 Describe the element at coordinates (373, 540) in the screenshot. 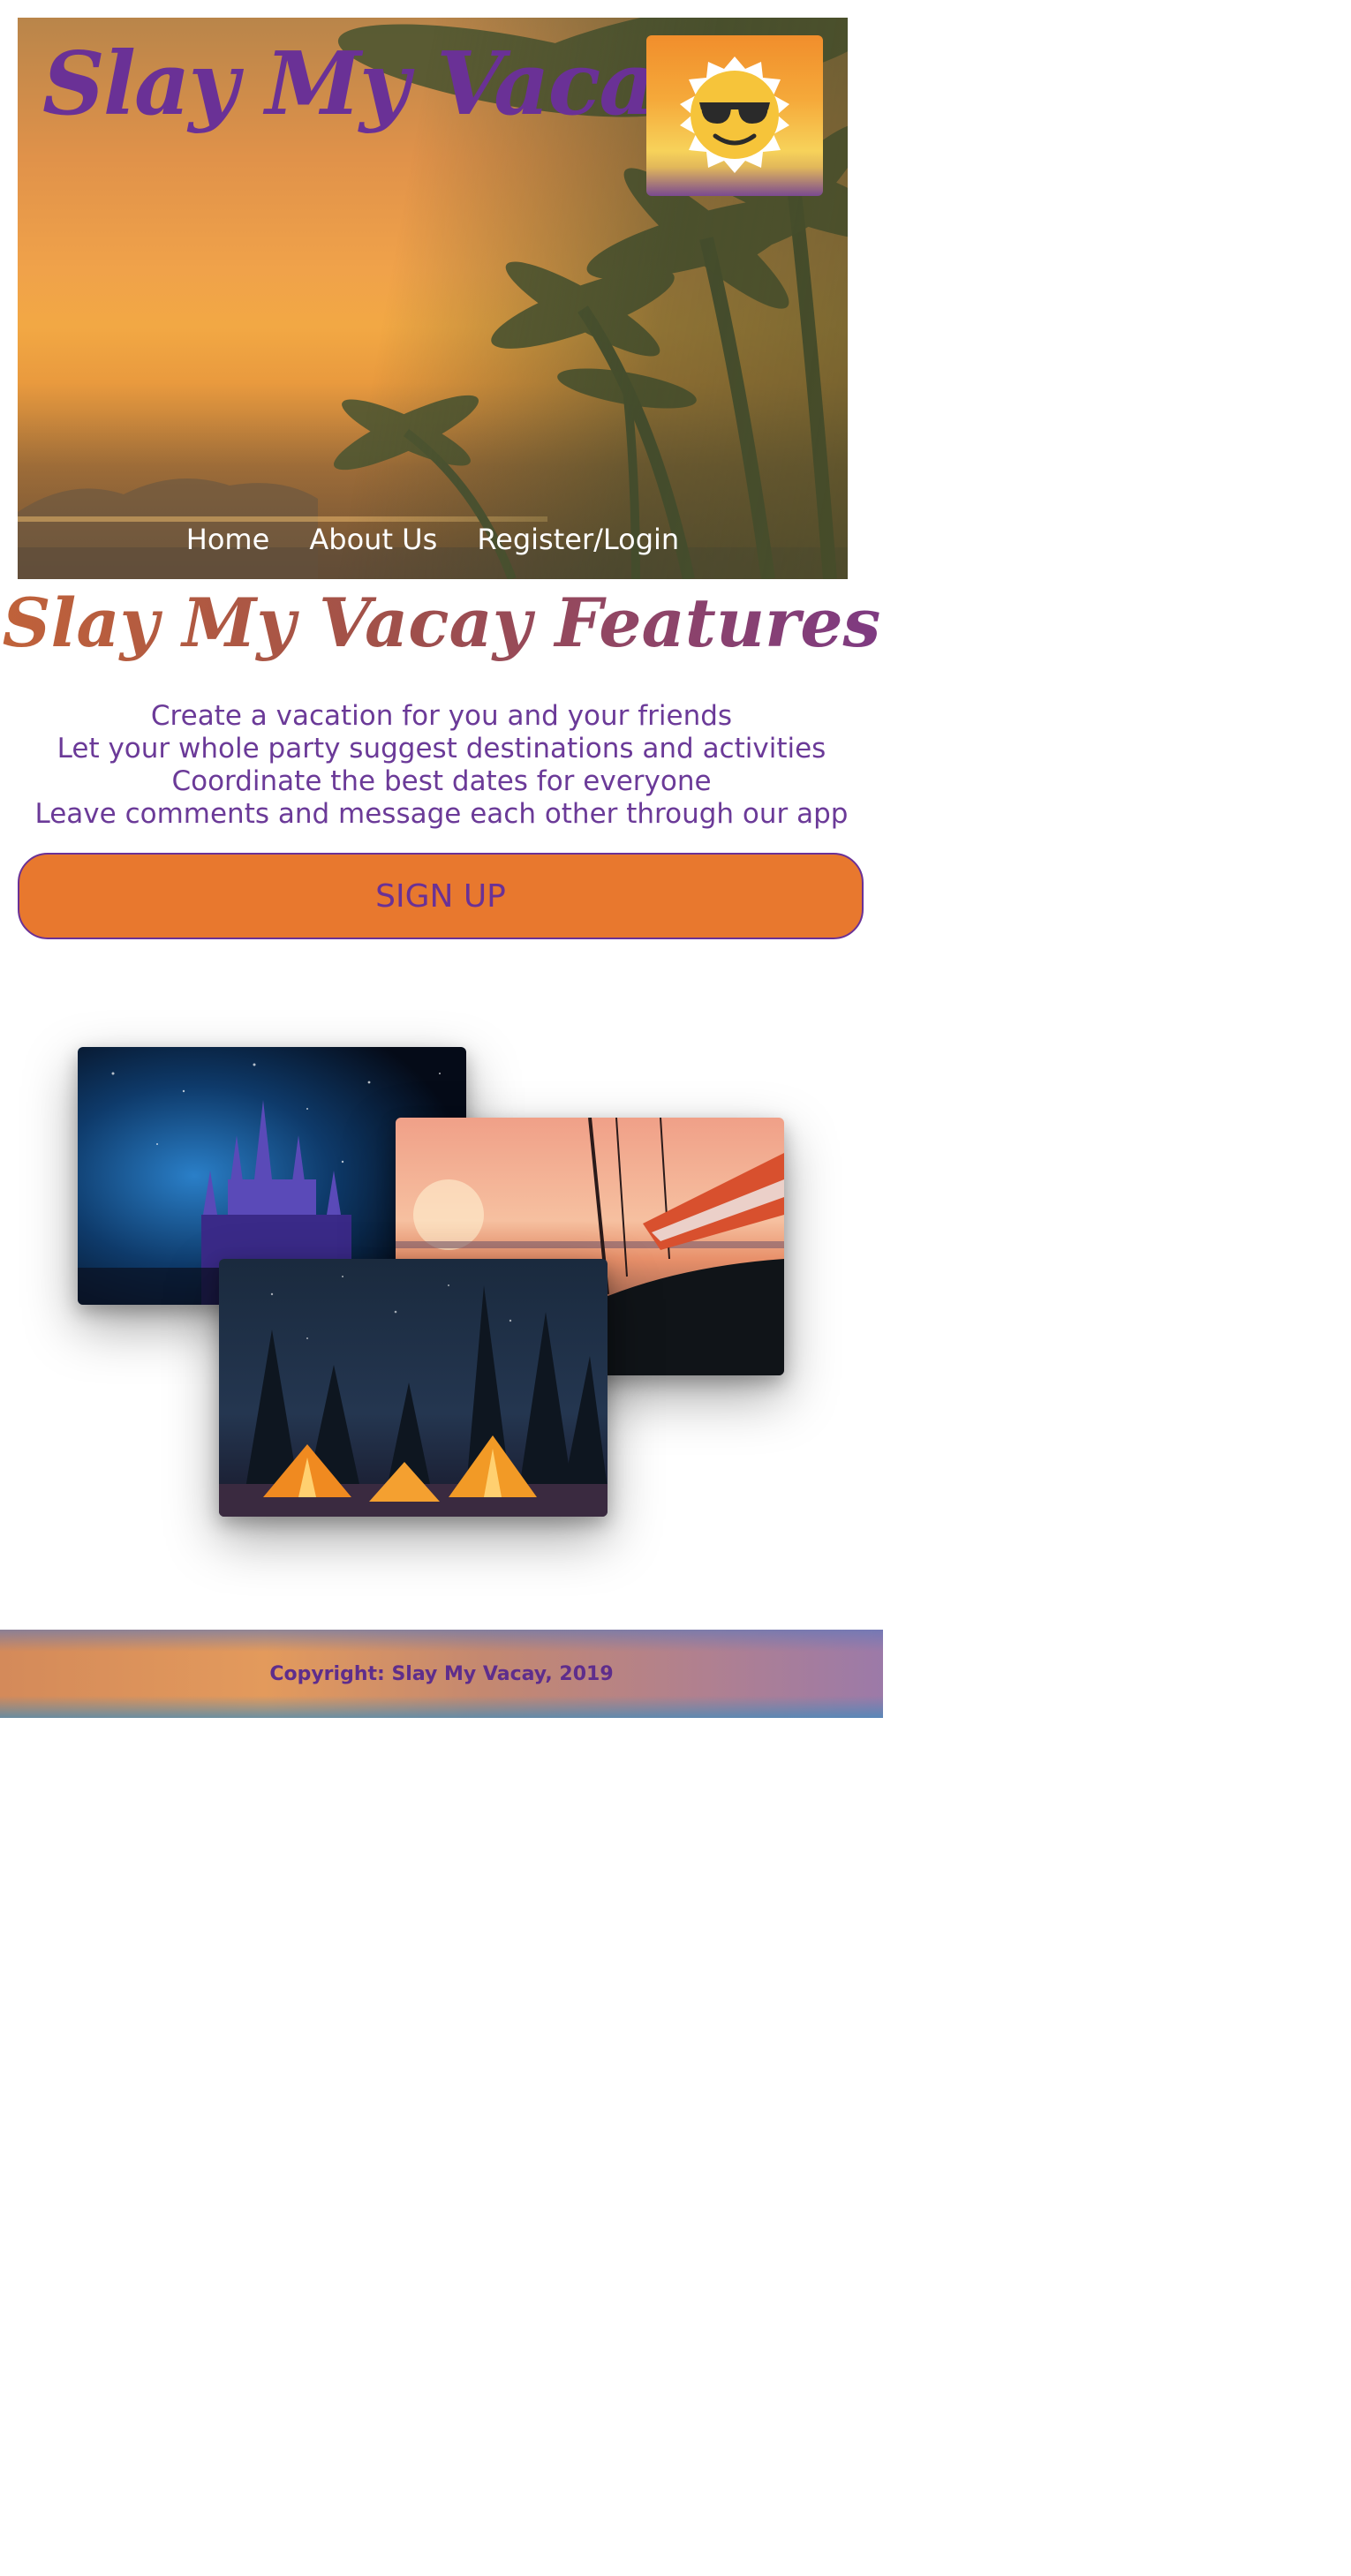

I see `nav-about-us: About Us` at that location.